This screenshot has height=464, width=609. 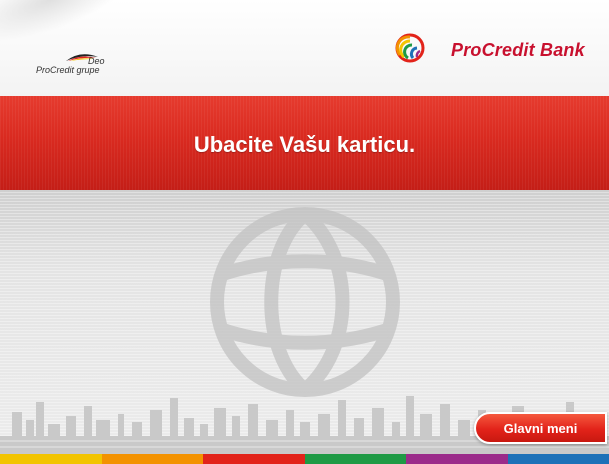 What do you see at coordinates (81, 63) in the screenshot?
I see `procredit-group-logo: Deo ProCredit grupe` at bounding box center [81, 63].